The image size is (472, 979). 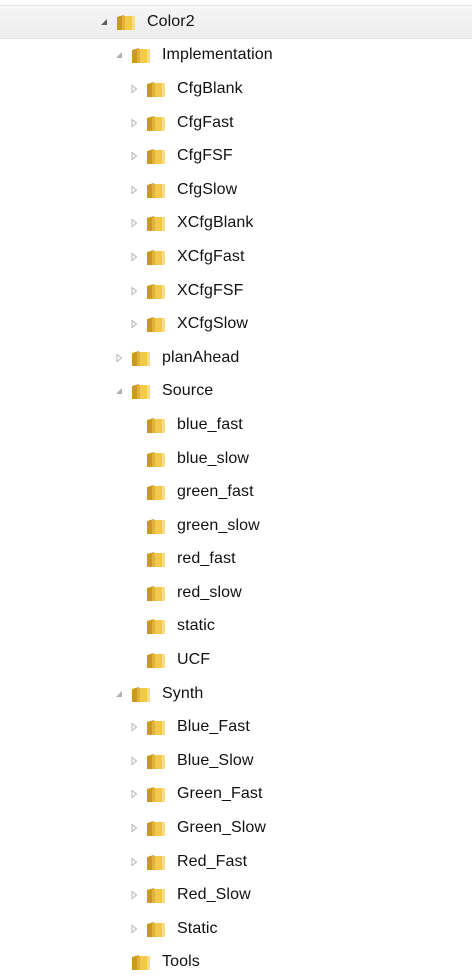 What do you see at coordinates (222, 828) in the screenshot?
I see `tree-node-label: Green_Slow` at bounding box center [222, 828].